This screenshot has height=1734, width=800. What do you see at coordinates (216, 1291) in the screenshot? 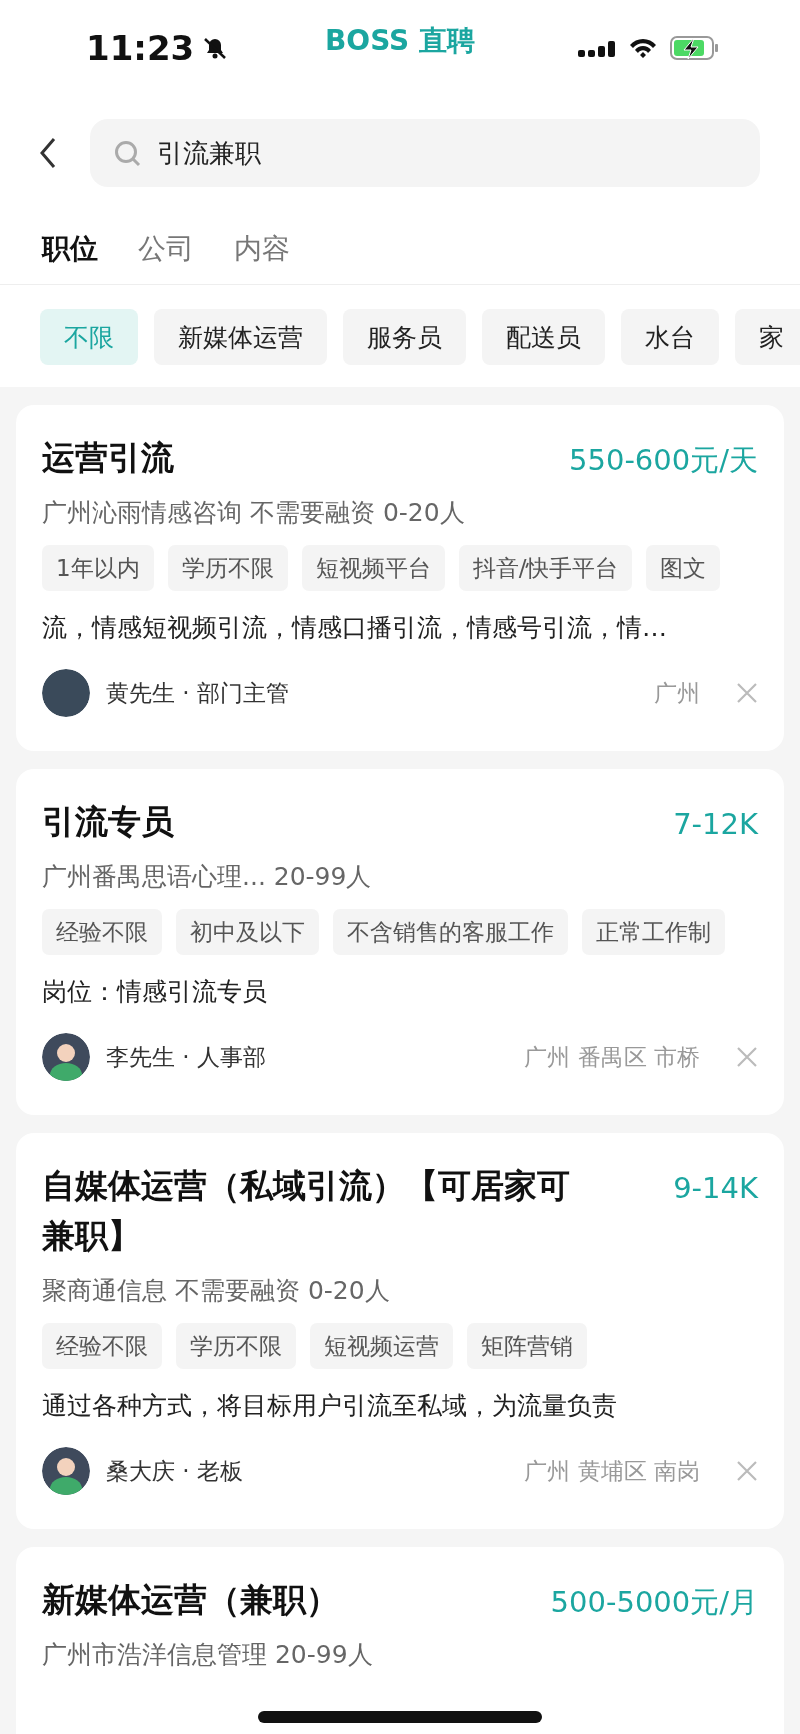
I see `company-info: 聚商通信息 不需要融资 0-20人` at bounding box center [216, 1291].